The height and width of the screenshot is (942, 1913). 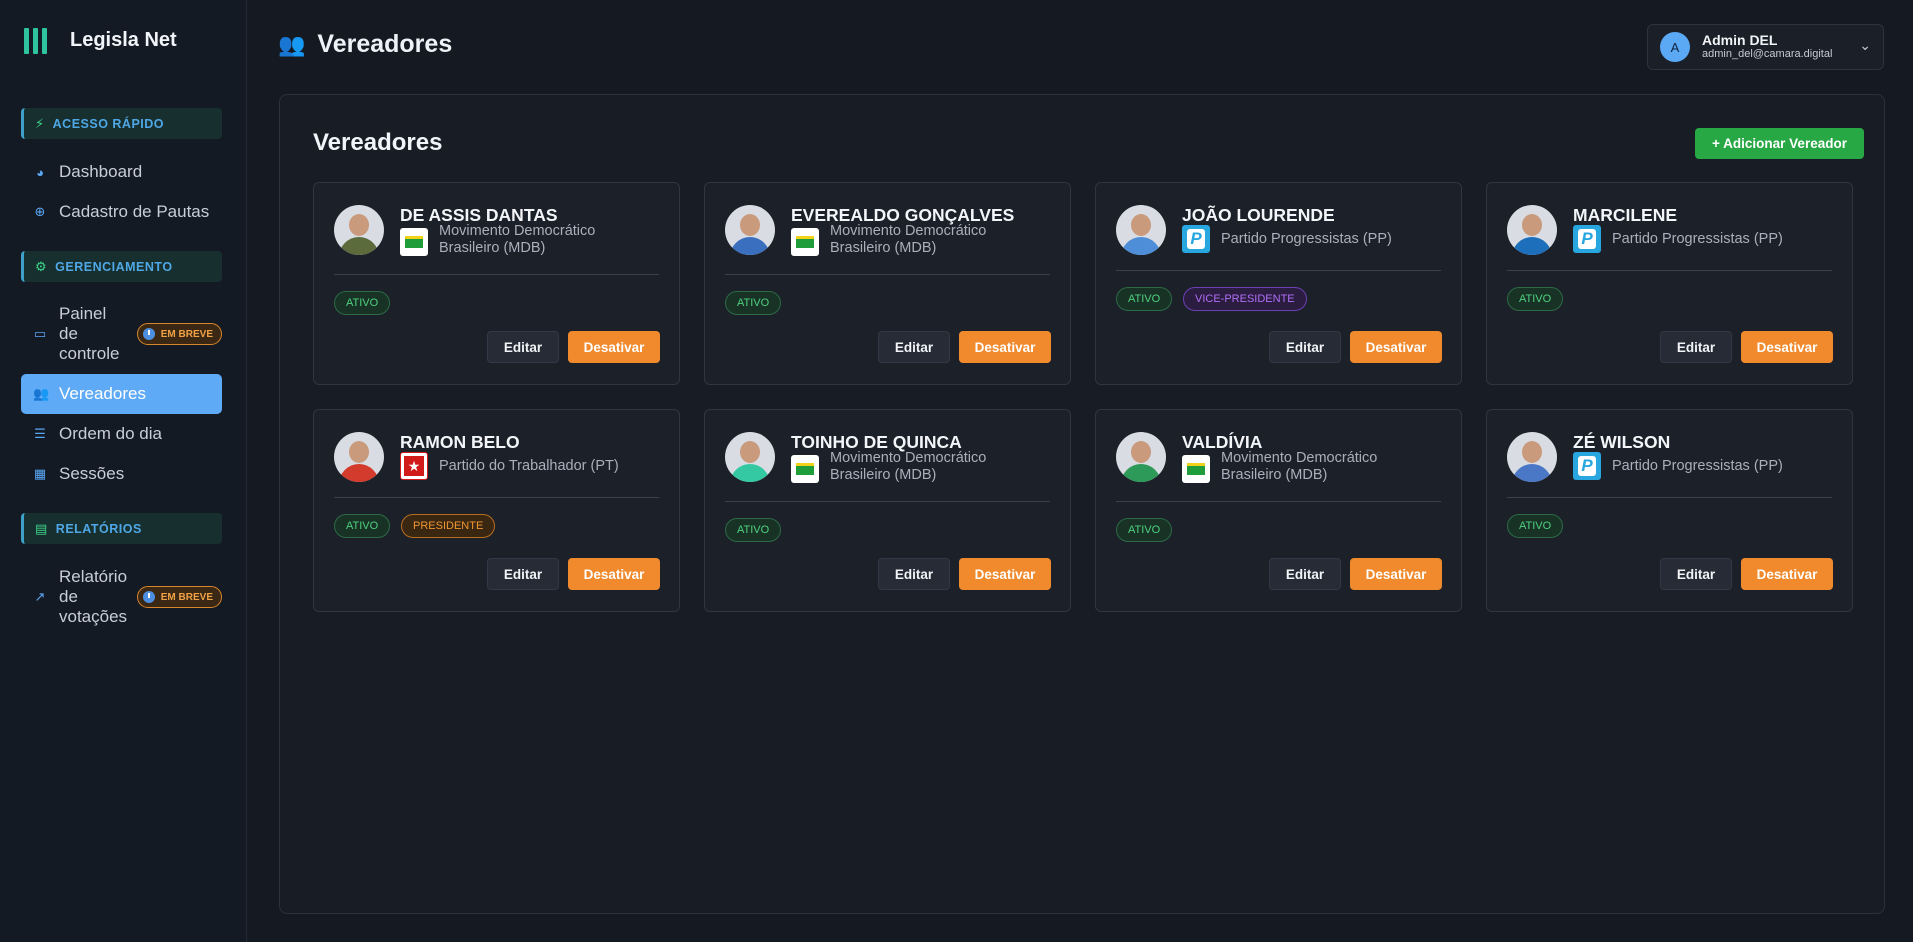 What do you see at coordinates (1245, 299) in the screenshot?
I see `role-badge: VICE-PRESIDENTE` at bounding box center [1245, 299].